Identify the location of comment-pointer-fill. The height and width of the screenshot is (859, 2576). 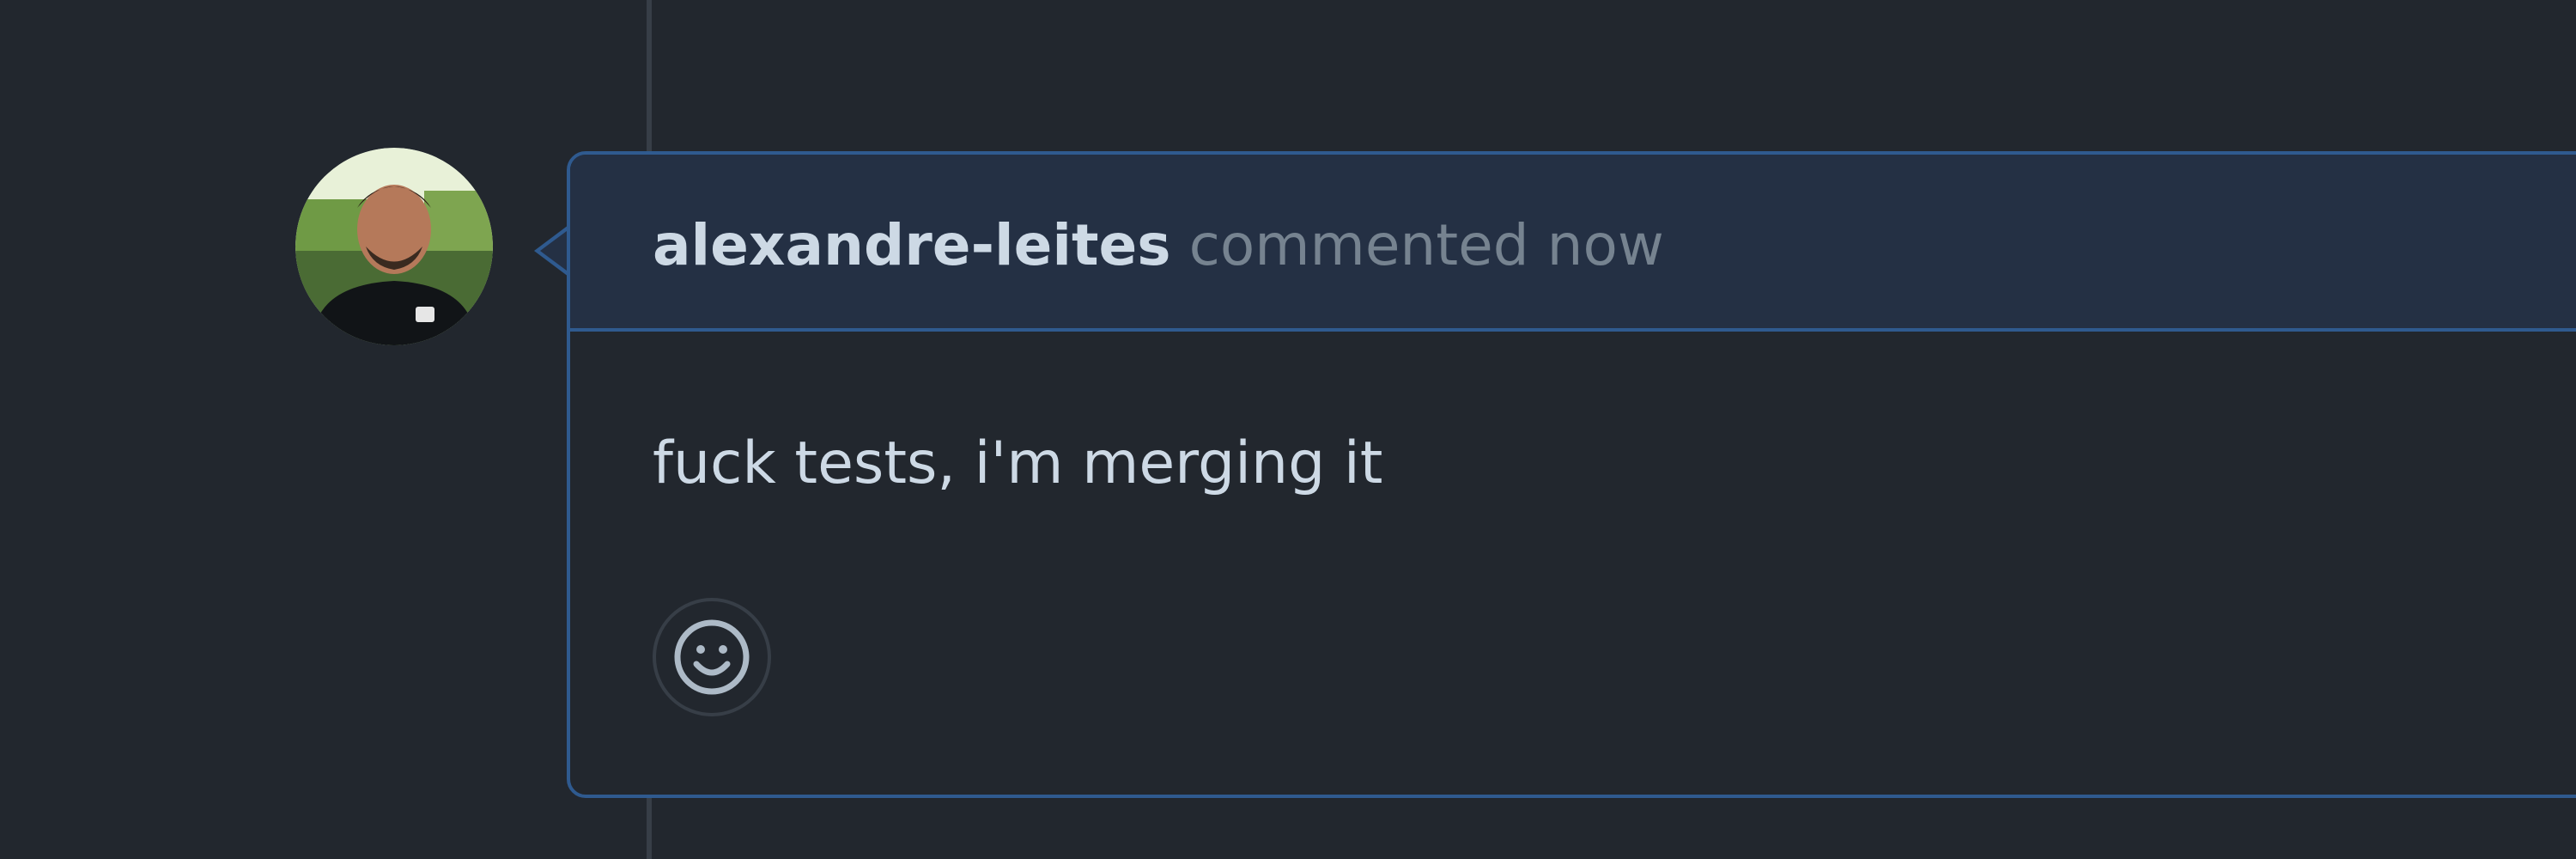
(555, 250).